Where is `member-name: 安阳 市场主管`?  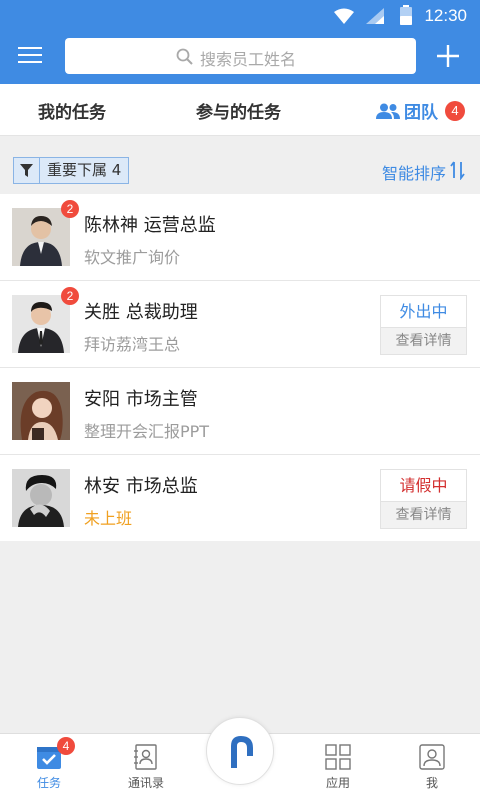 member-name: 安阳 市场主管 is located at coordinates (141, 399).